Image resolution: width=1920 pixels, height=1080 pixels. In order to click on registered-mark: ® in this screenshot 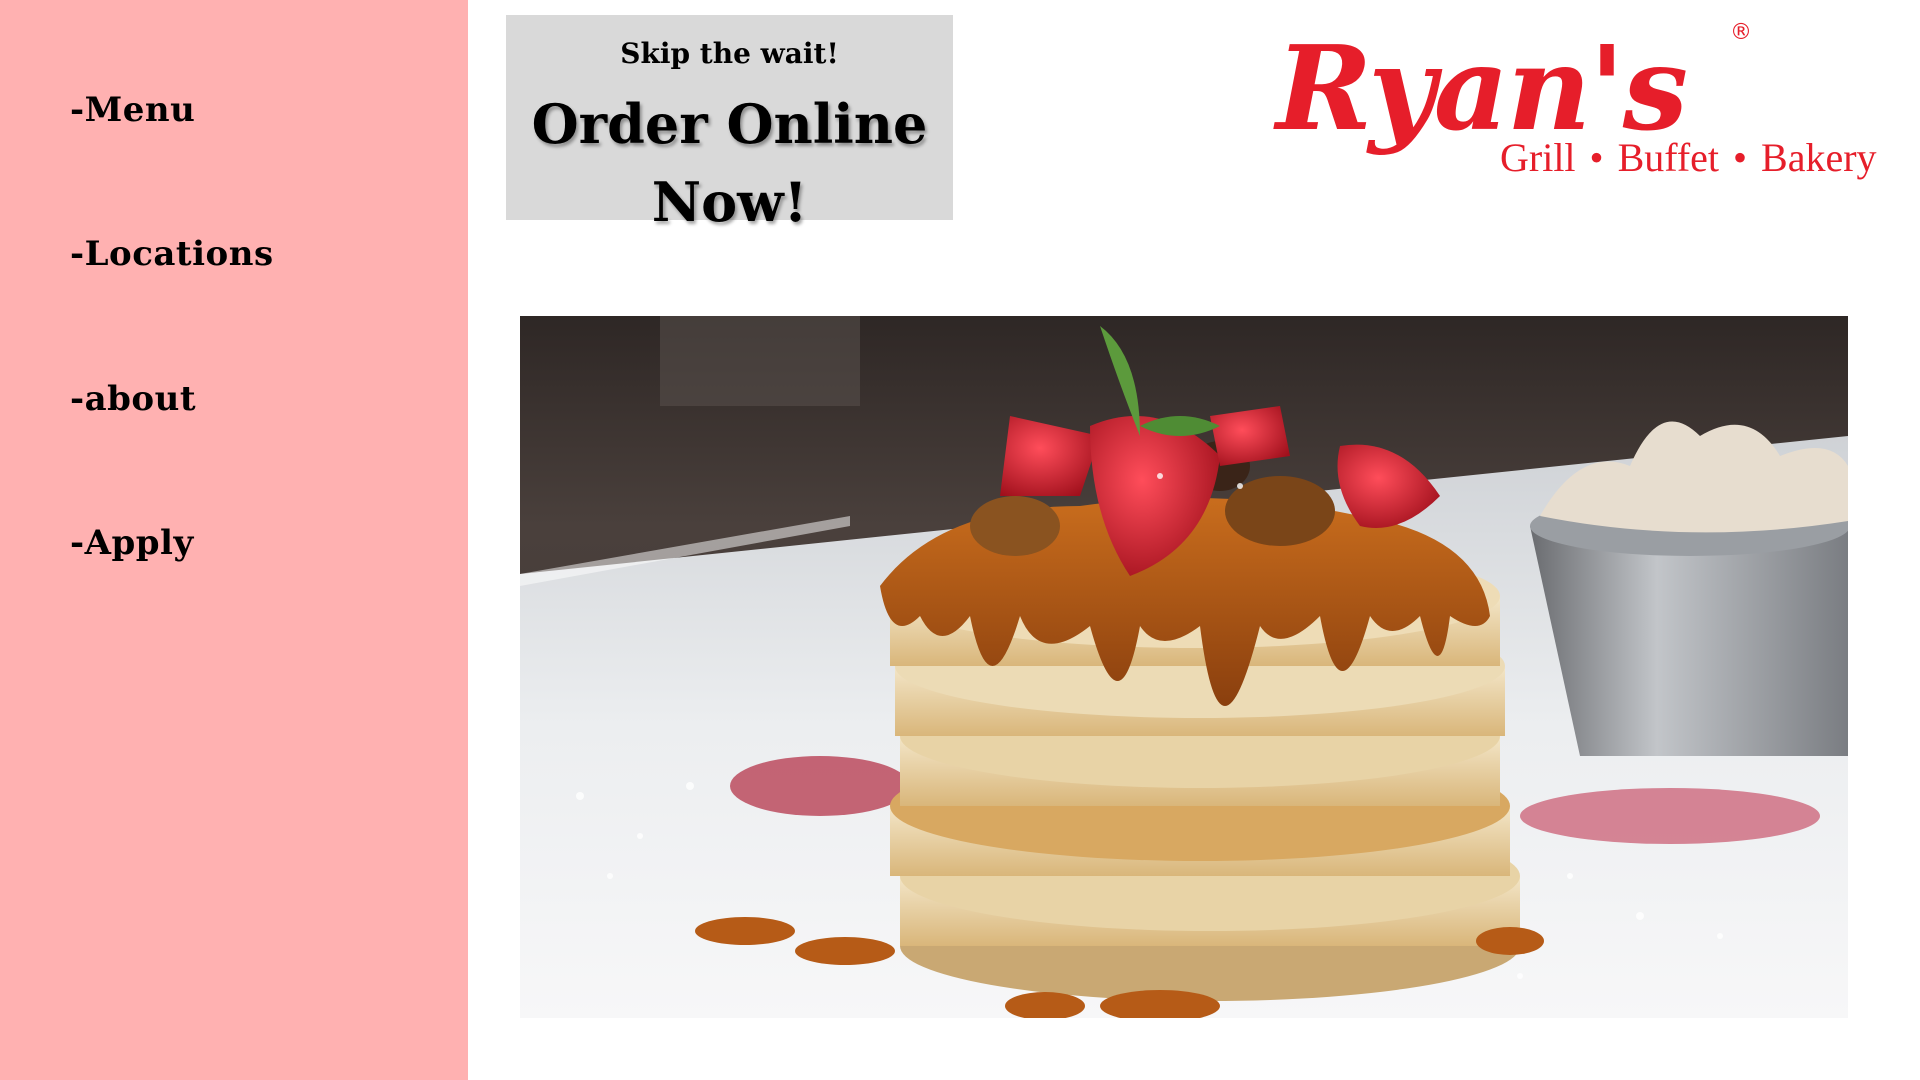, I will do `click(1741, 32)`.